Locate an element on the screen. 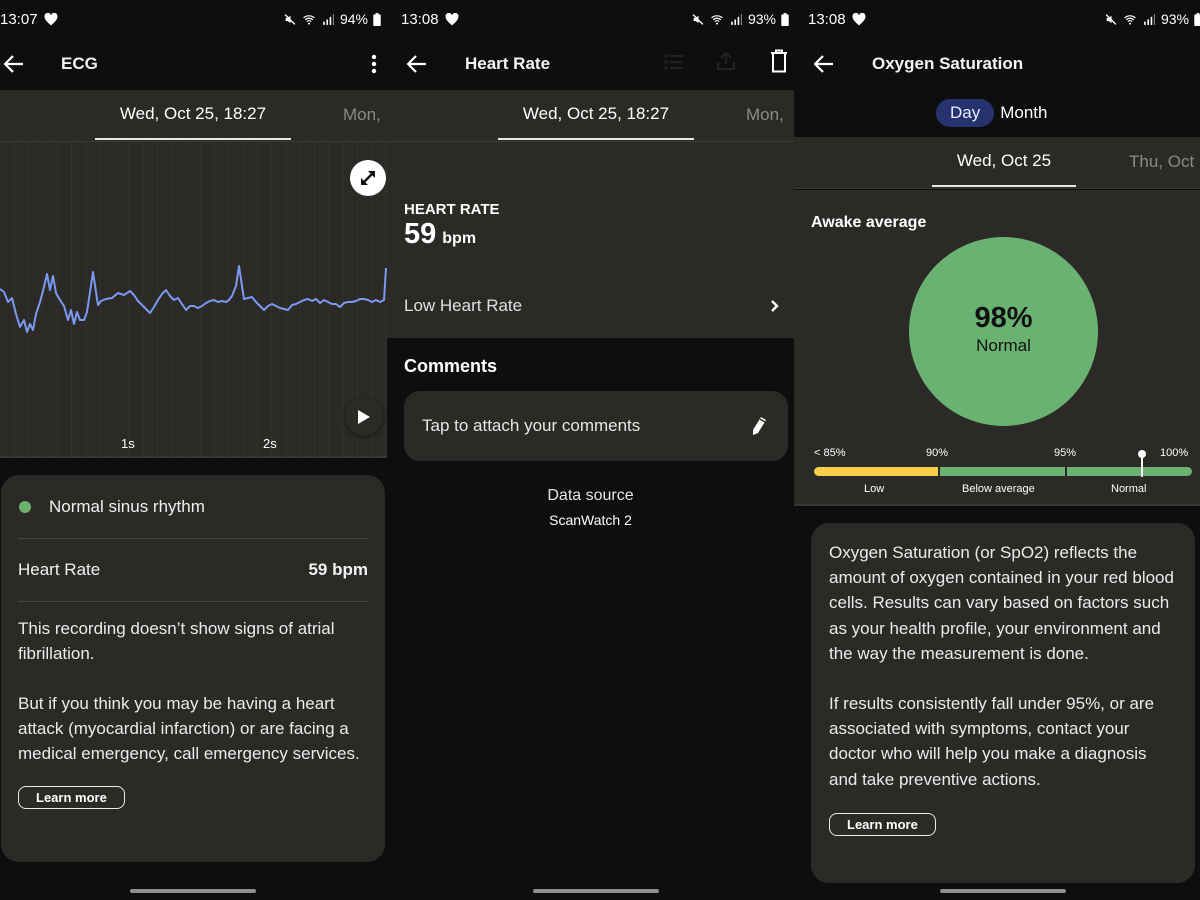  more-vertical-icon is located at coordinates (374, 64).